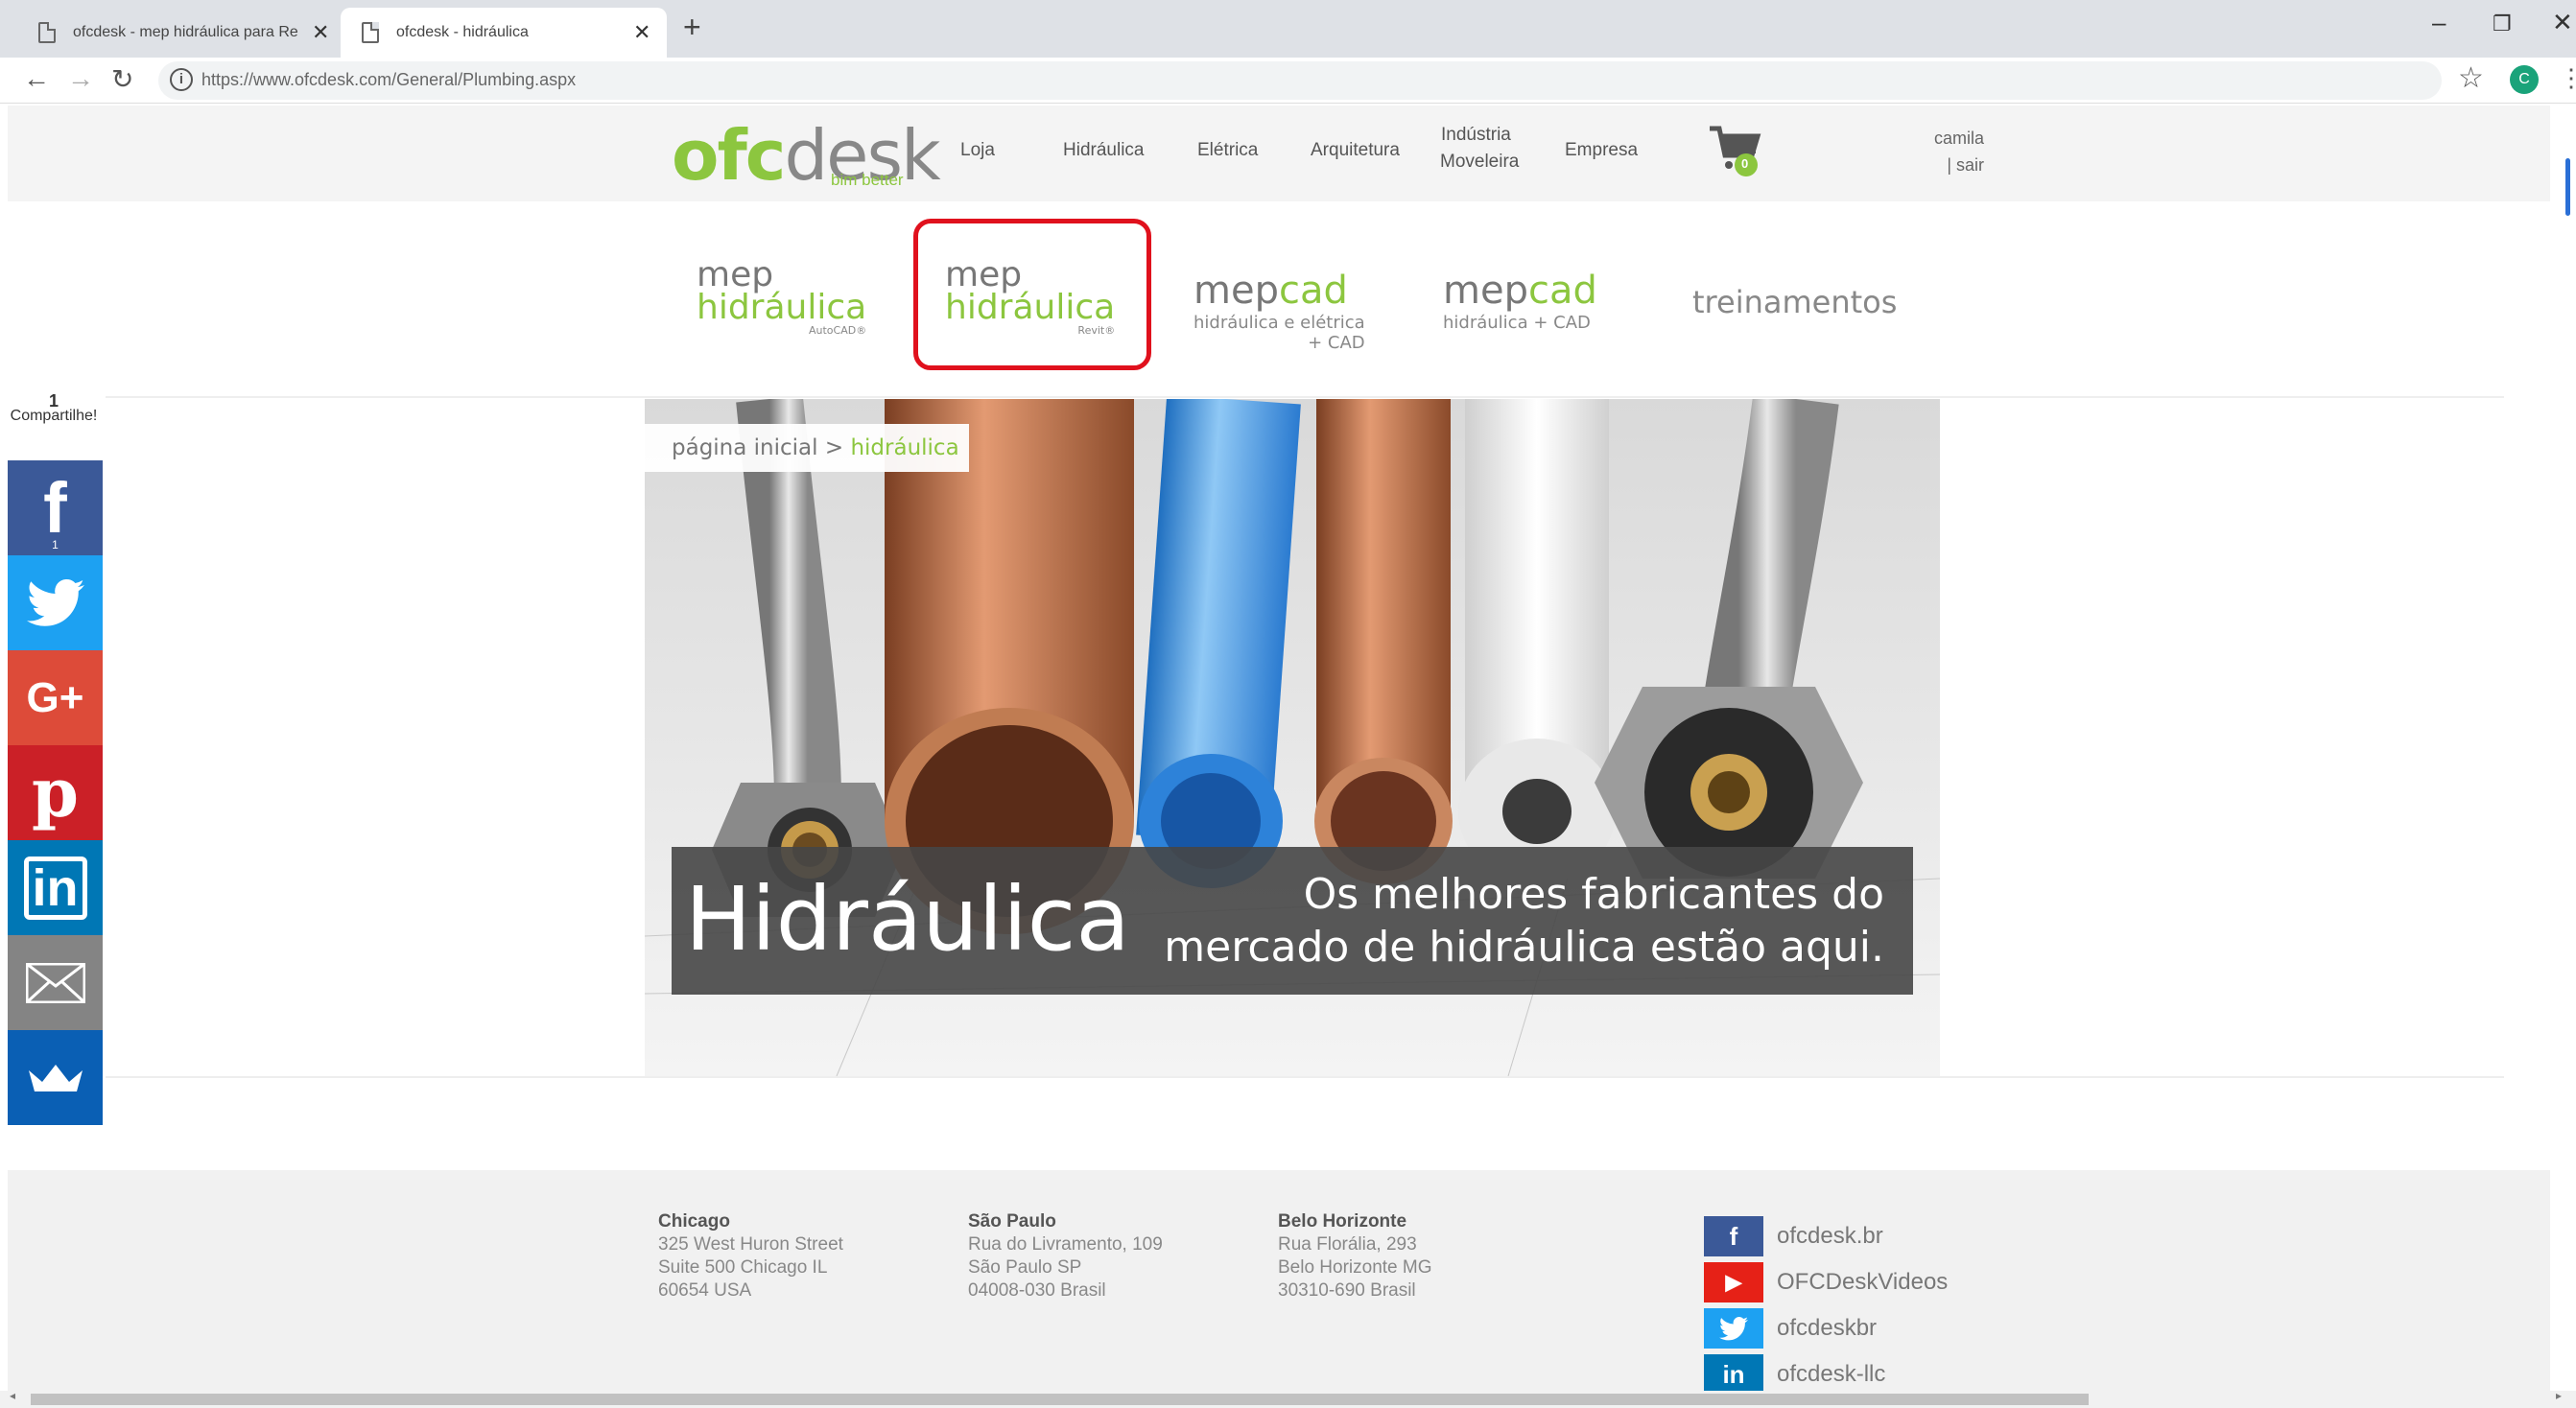 The height and width of the screenshot is (1408, 2576). Describe the element at coordinates (2439, 22) in the screenshot. I see `minimize-icon: –` at that location.